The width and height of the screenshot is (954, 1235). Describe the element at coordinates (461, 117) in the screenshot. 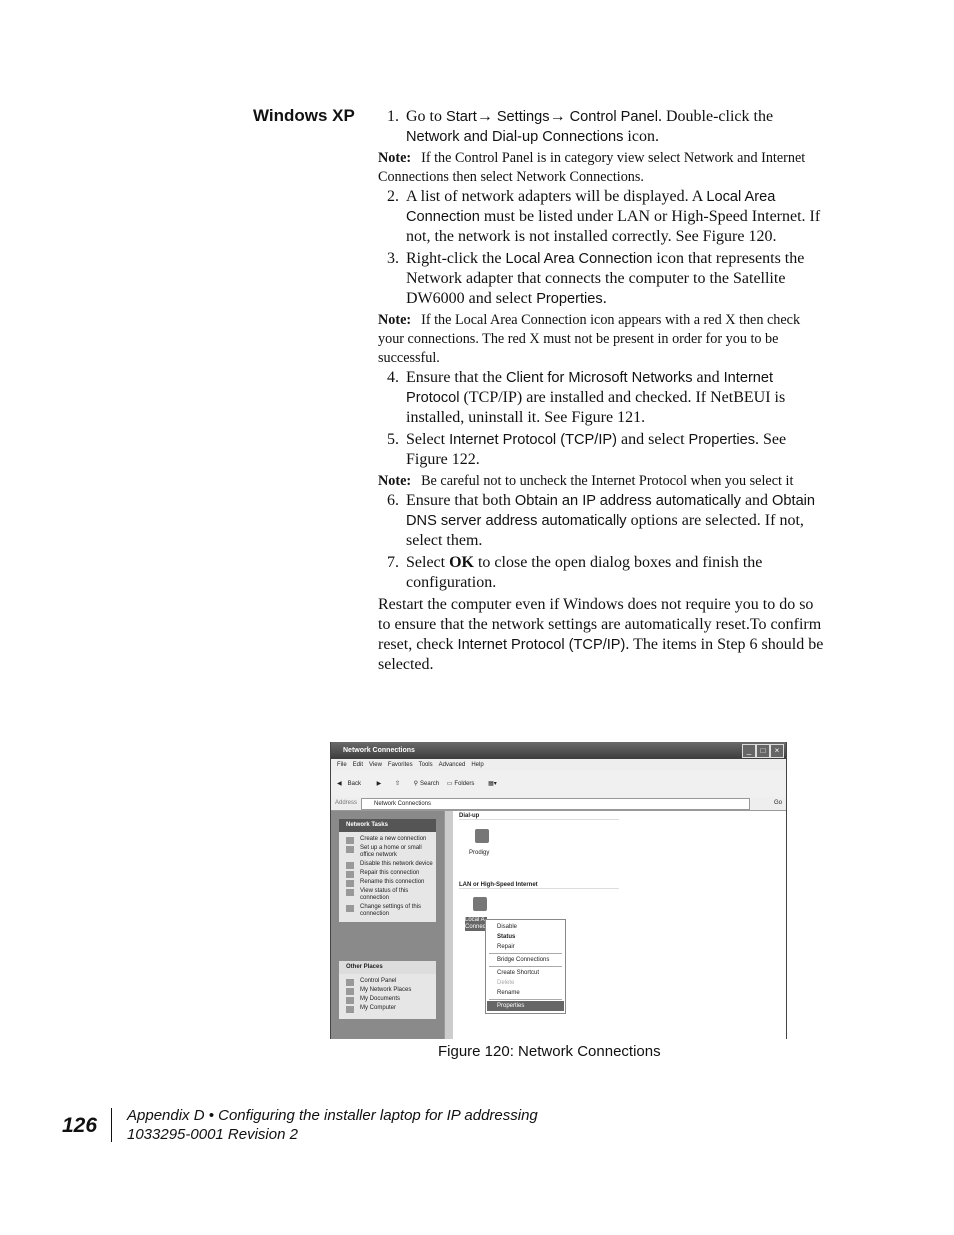

I see `ui-term: Start` at that location.